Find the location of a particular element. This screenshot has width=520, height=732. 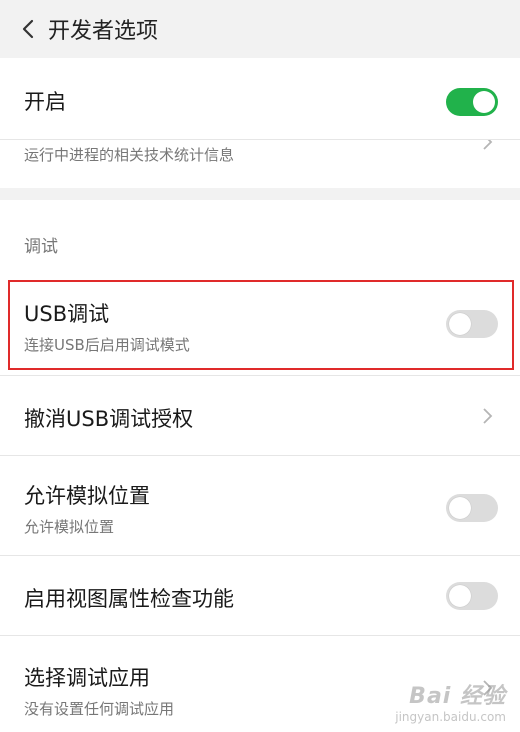

enable-label: 开启 is located at coordinates (45, 102).